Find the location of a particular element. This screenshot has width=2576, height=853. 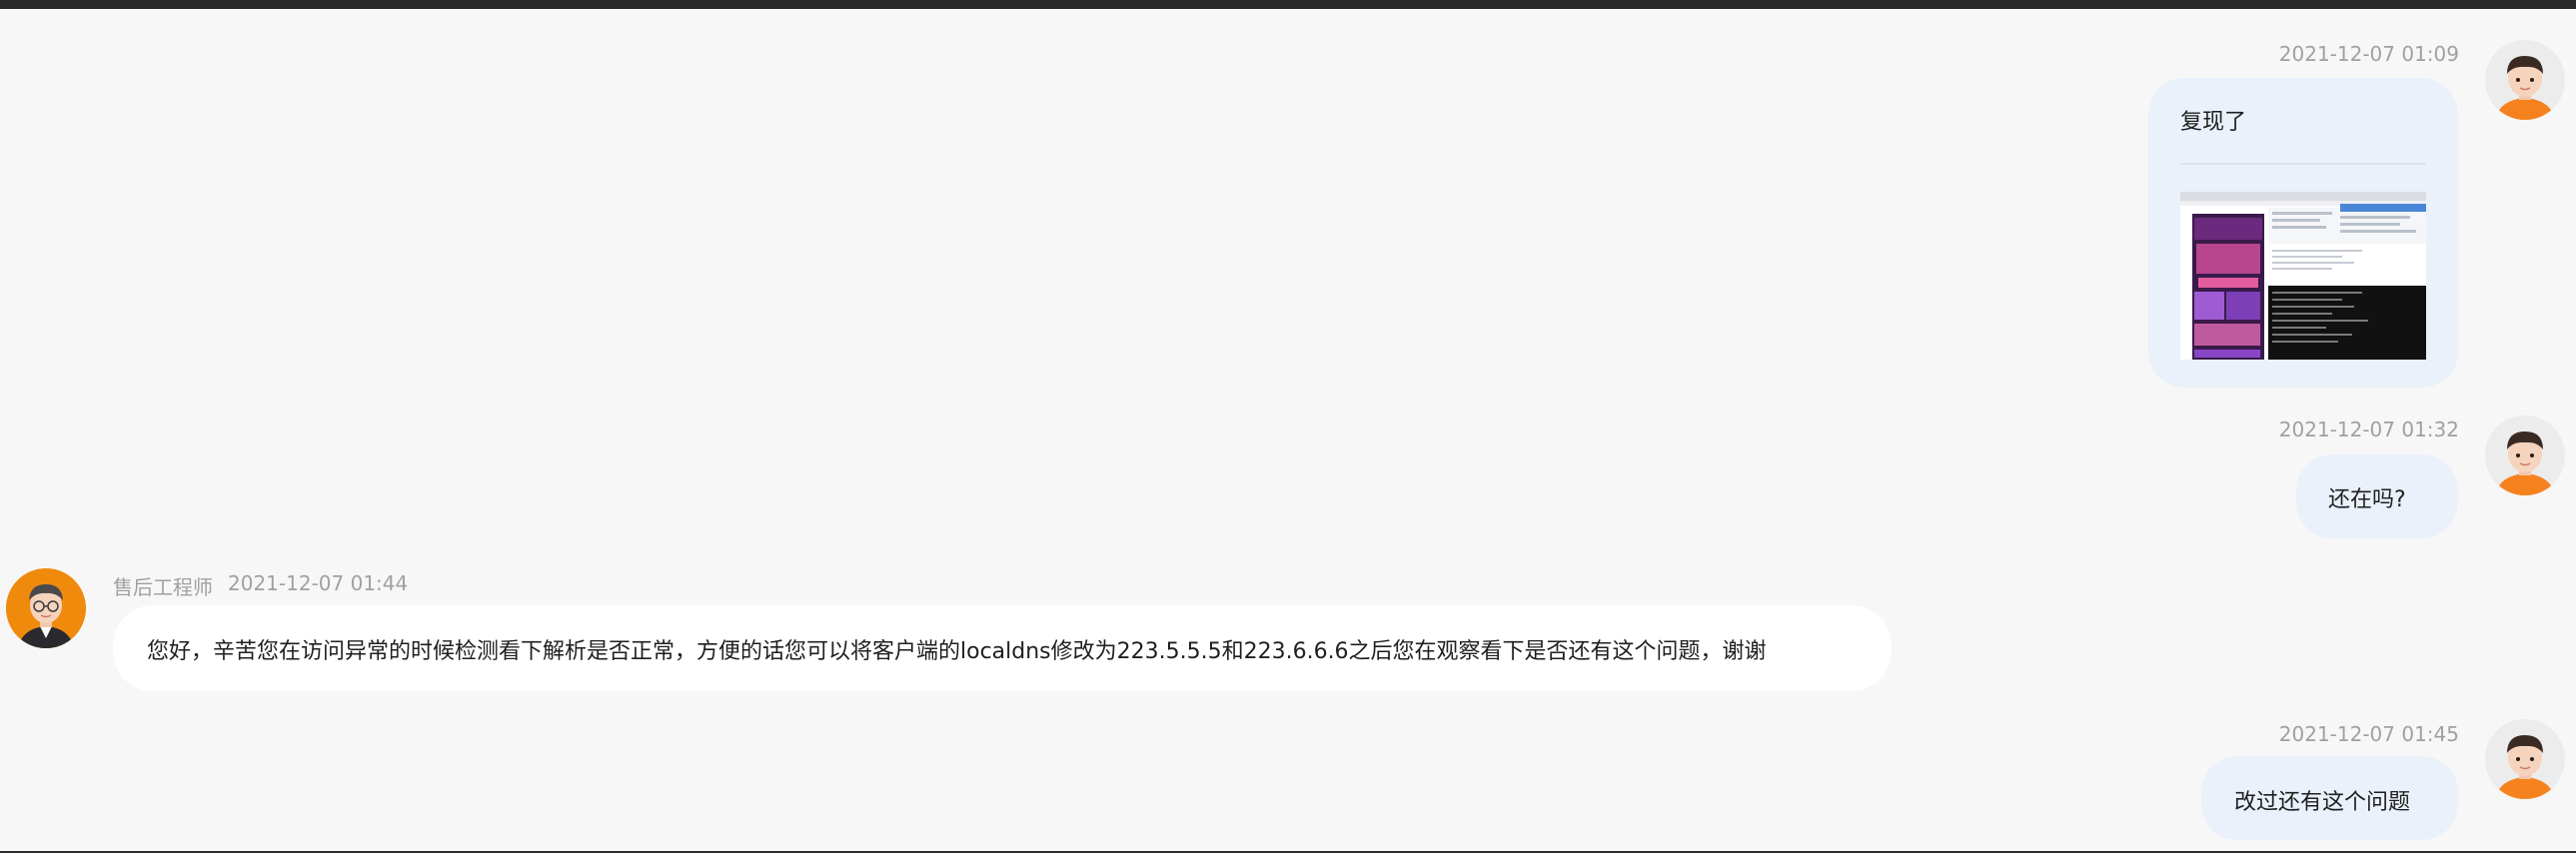

message-divider is located at coordinates (2303, 164).